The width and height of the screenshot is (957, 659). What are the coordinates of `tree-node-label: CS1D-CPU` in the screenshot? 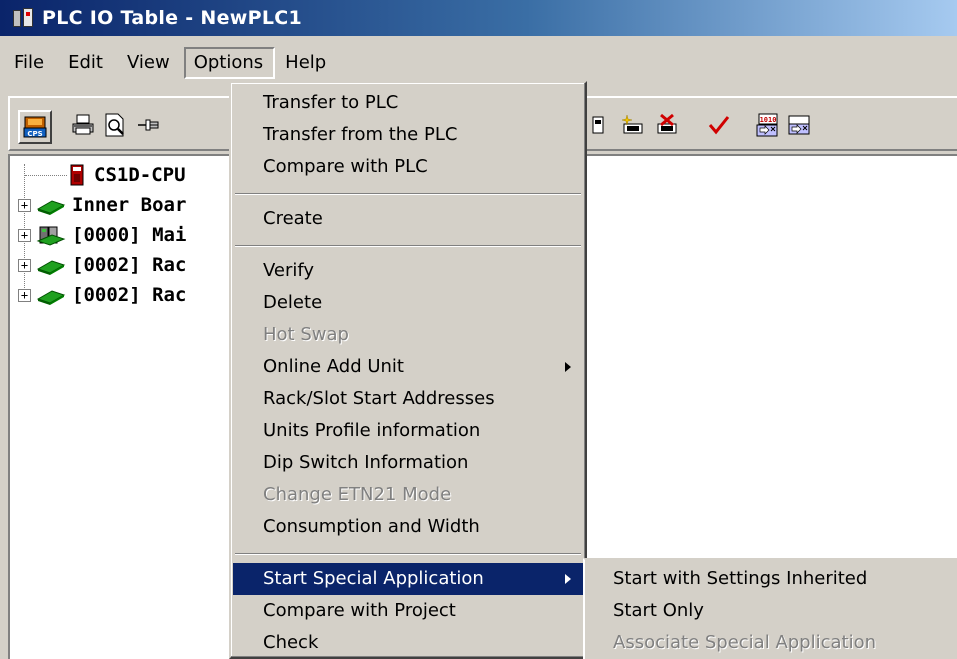 It's located at (140, 175).